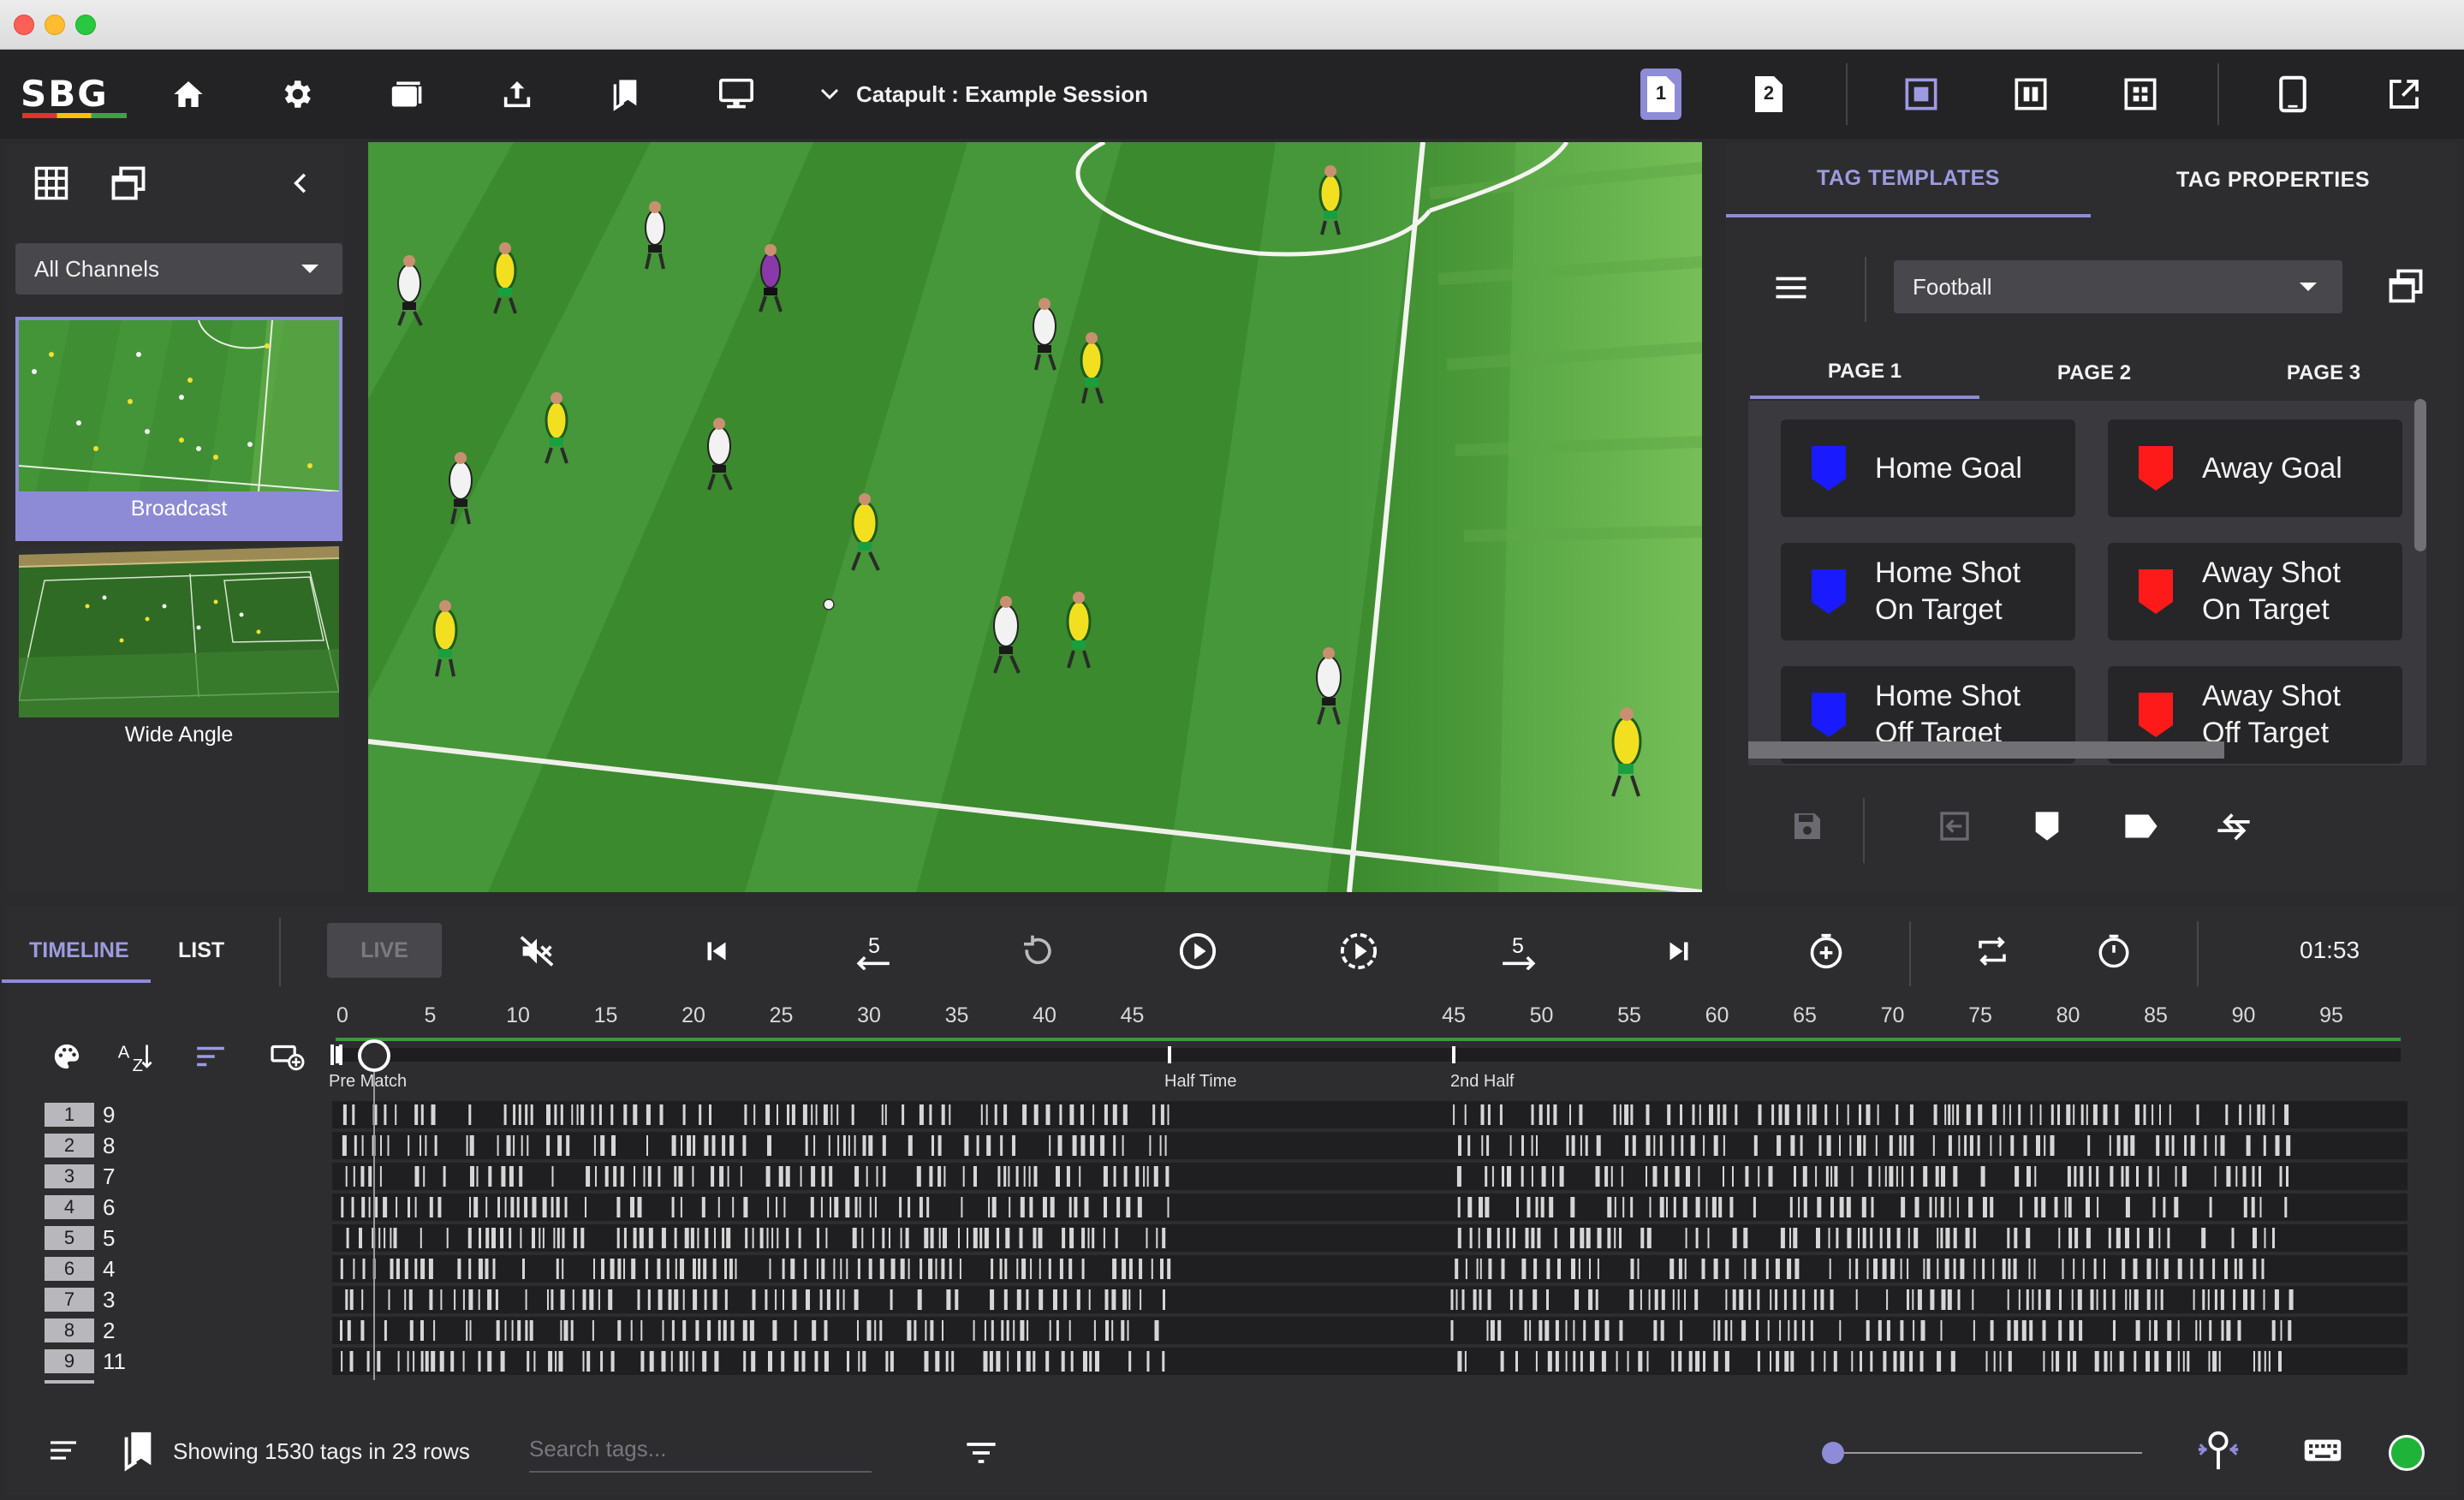  I want to click on marker-label-half-time: Half Time, so click(1200, 1082).